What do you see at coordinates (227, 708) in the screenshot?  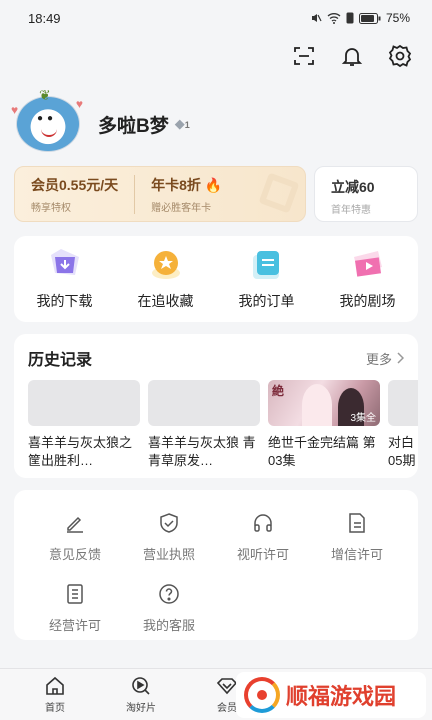 I see `tab-vip-label: 会员` at bounding box center [227, 708].